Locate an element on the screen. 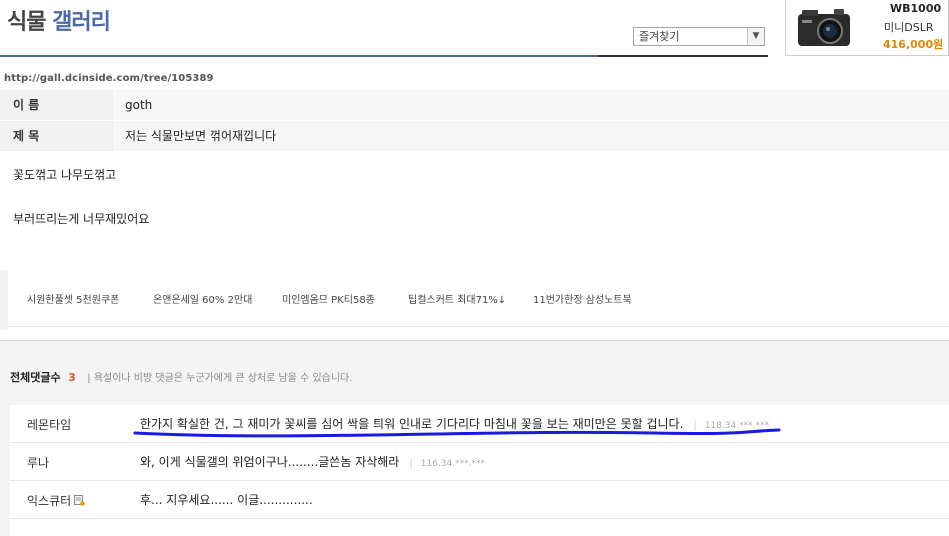 This screenshot has width=949, height=536. ad-link: 팁컬스커트 최대71%↓ is located at coordinates (457, 298).